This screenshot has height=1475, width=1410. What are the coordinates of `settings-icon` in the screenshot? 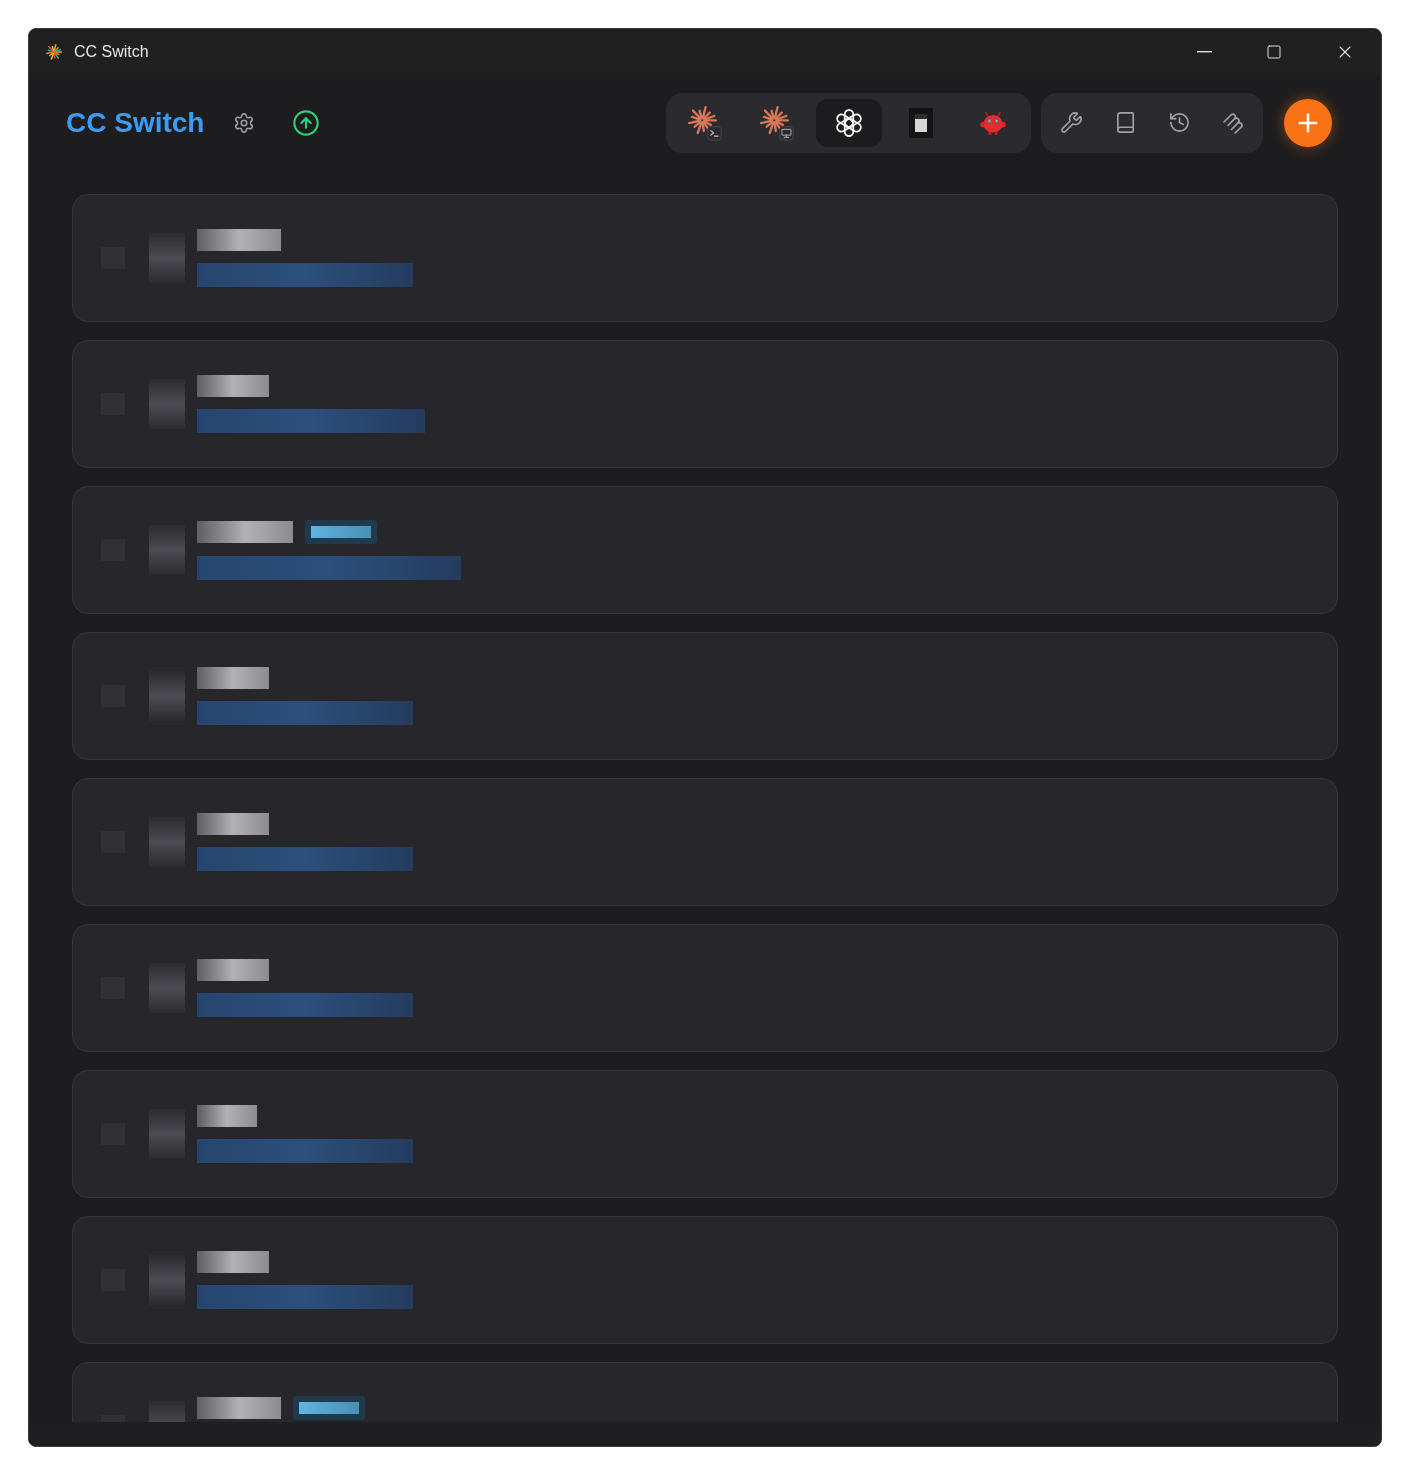 It's located at (244, 122).